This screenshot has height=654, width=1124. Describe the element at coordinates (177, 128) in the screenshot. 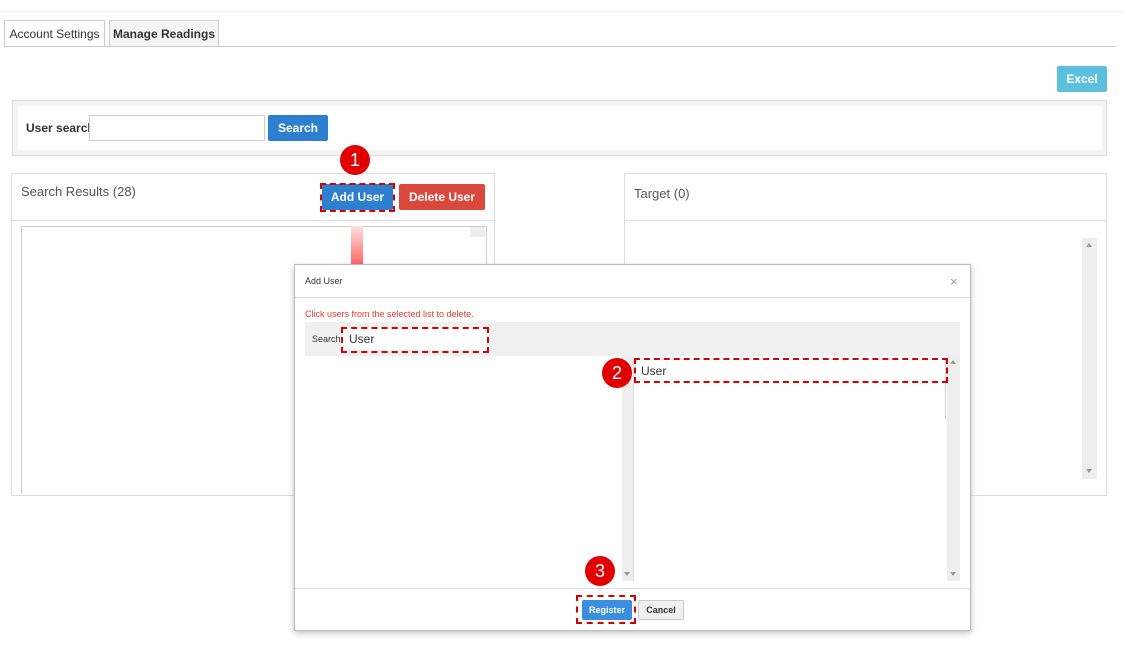

I see `user-search-input` at that location.